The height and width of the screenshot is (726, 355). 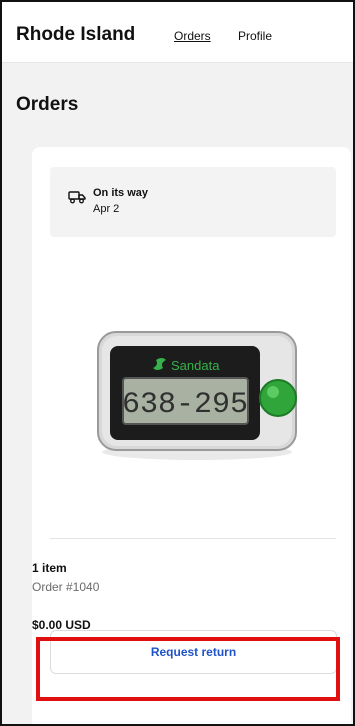 What do you see at coordinates (47, 104) in the screenshot?
I see `page-title: Orders` at bounding box center [47, 104].